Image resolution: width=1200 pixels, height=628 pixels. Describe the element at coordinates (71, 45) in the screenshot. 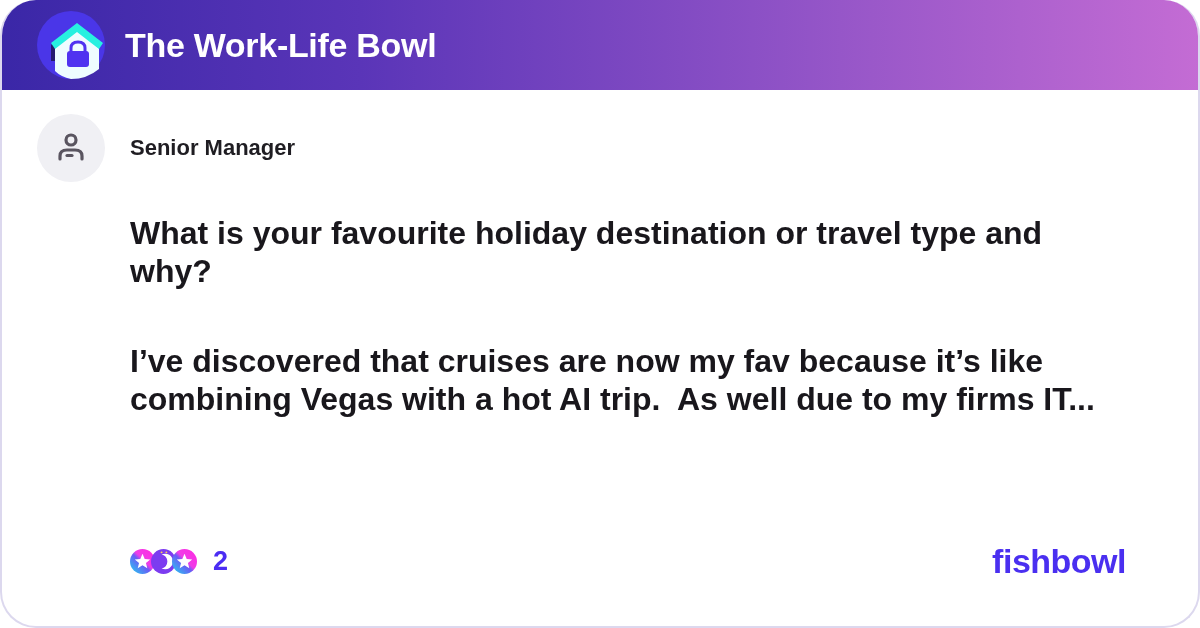

I see `house-lock-logo-icon` at that location.